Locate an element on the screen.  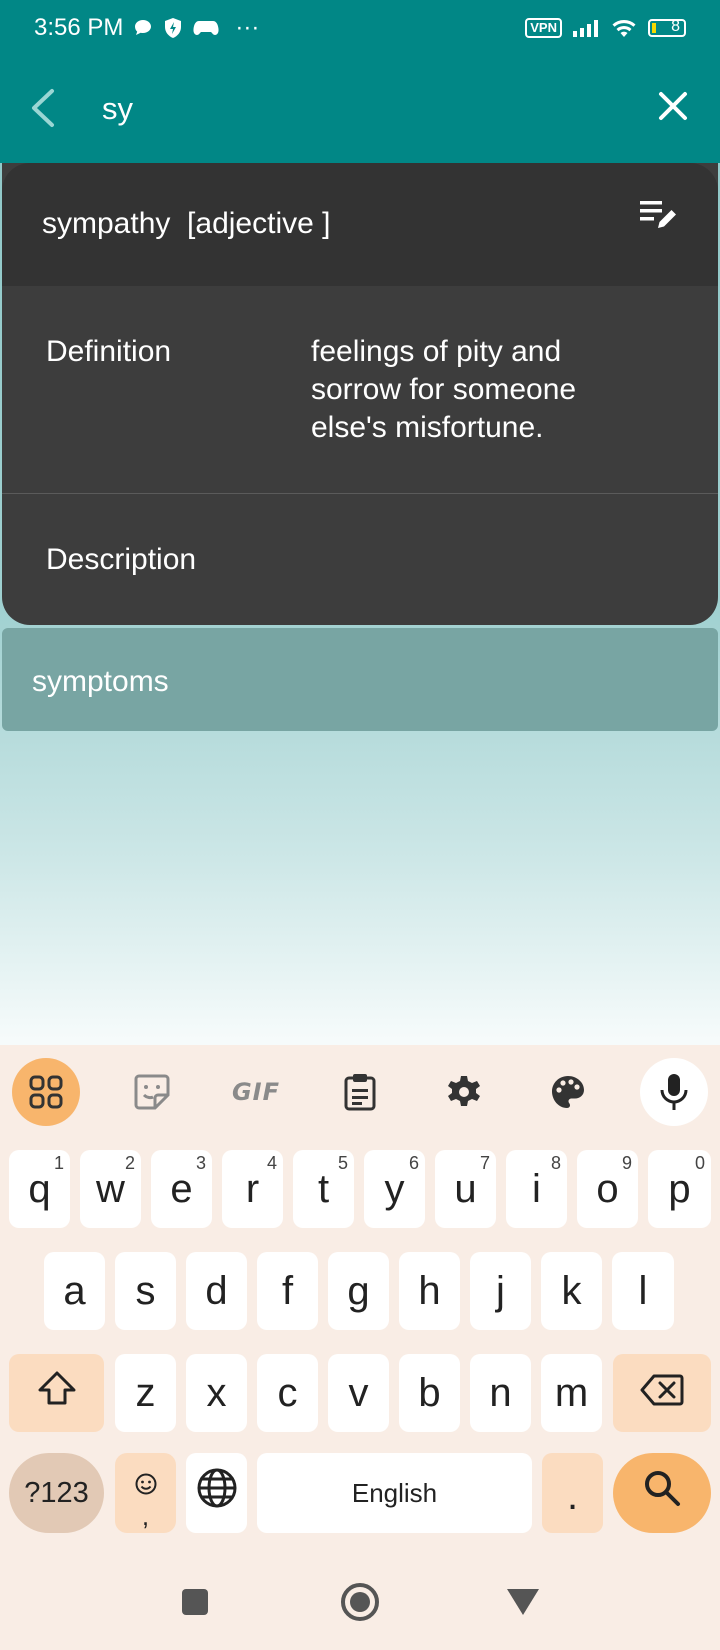
wifi-icon is located at coordinates (624, 28).